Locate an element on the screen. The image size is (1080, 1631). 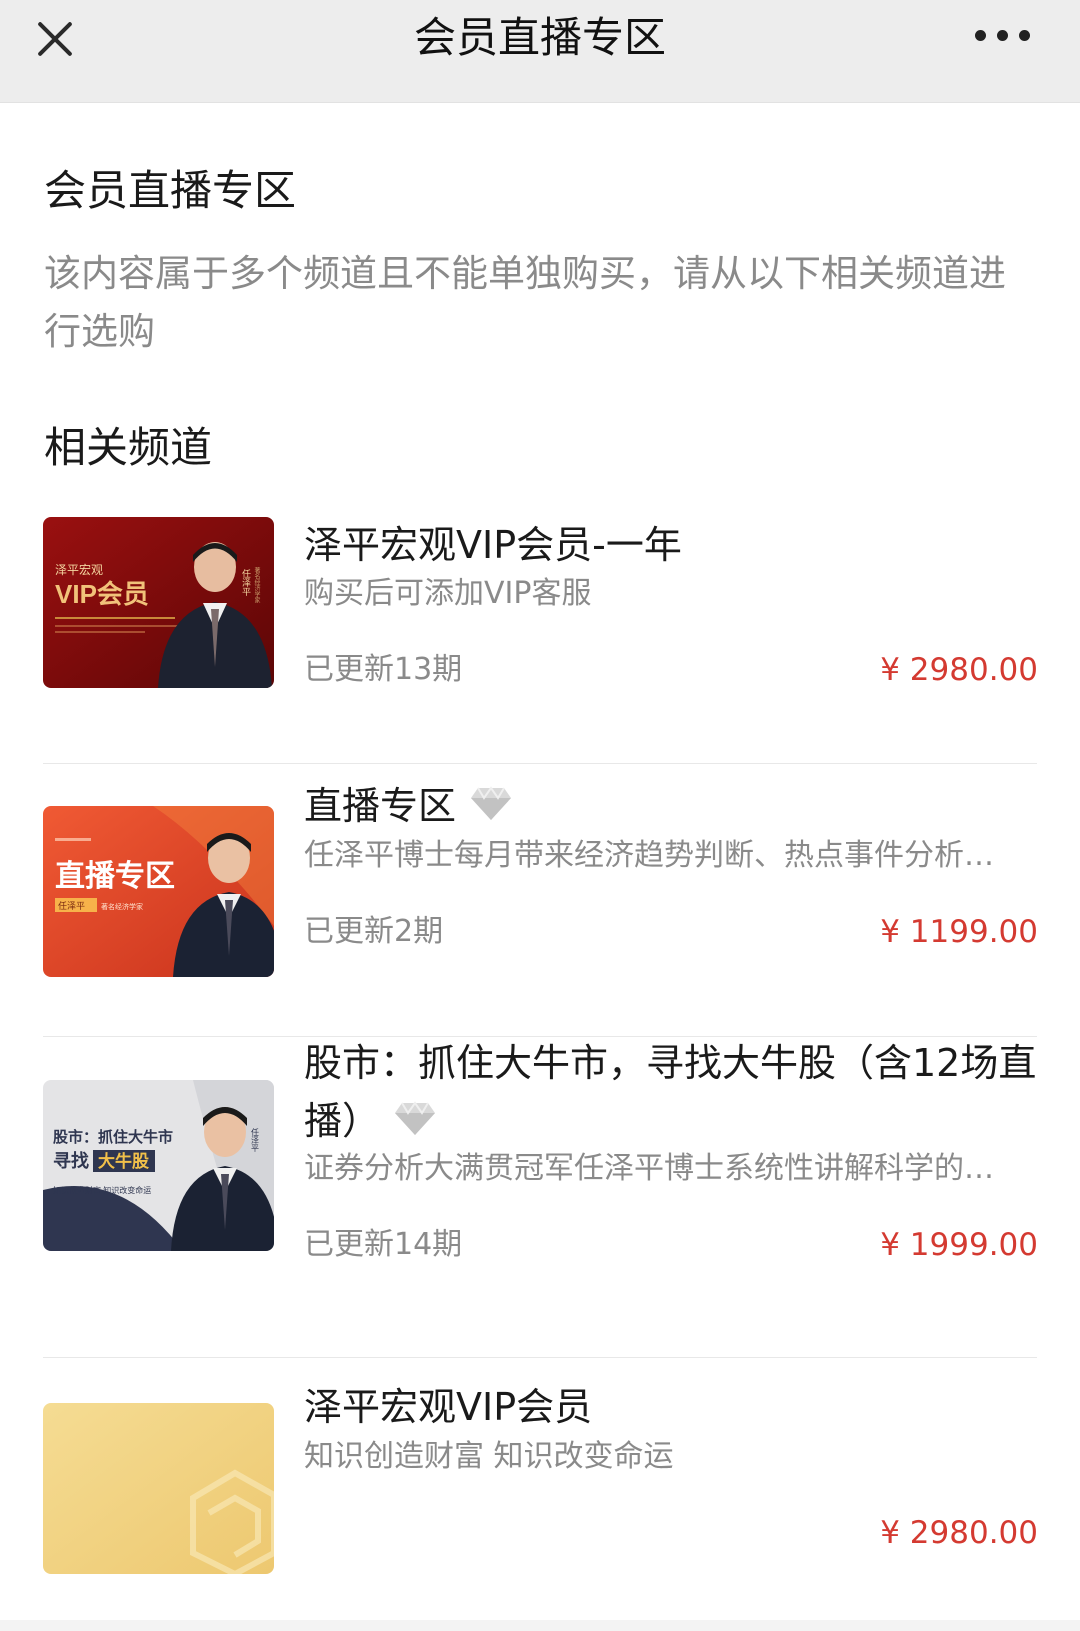
update-count: 已更新2期 is located at coordinates (374, 931).